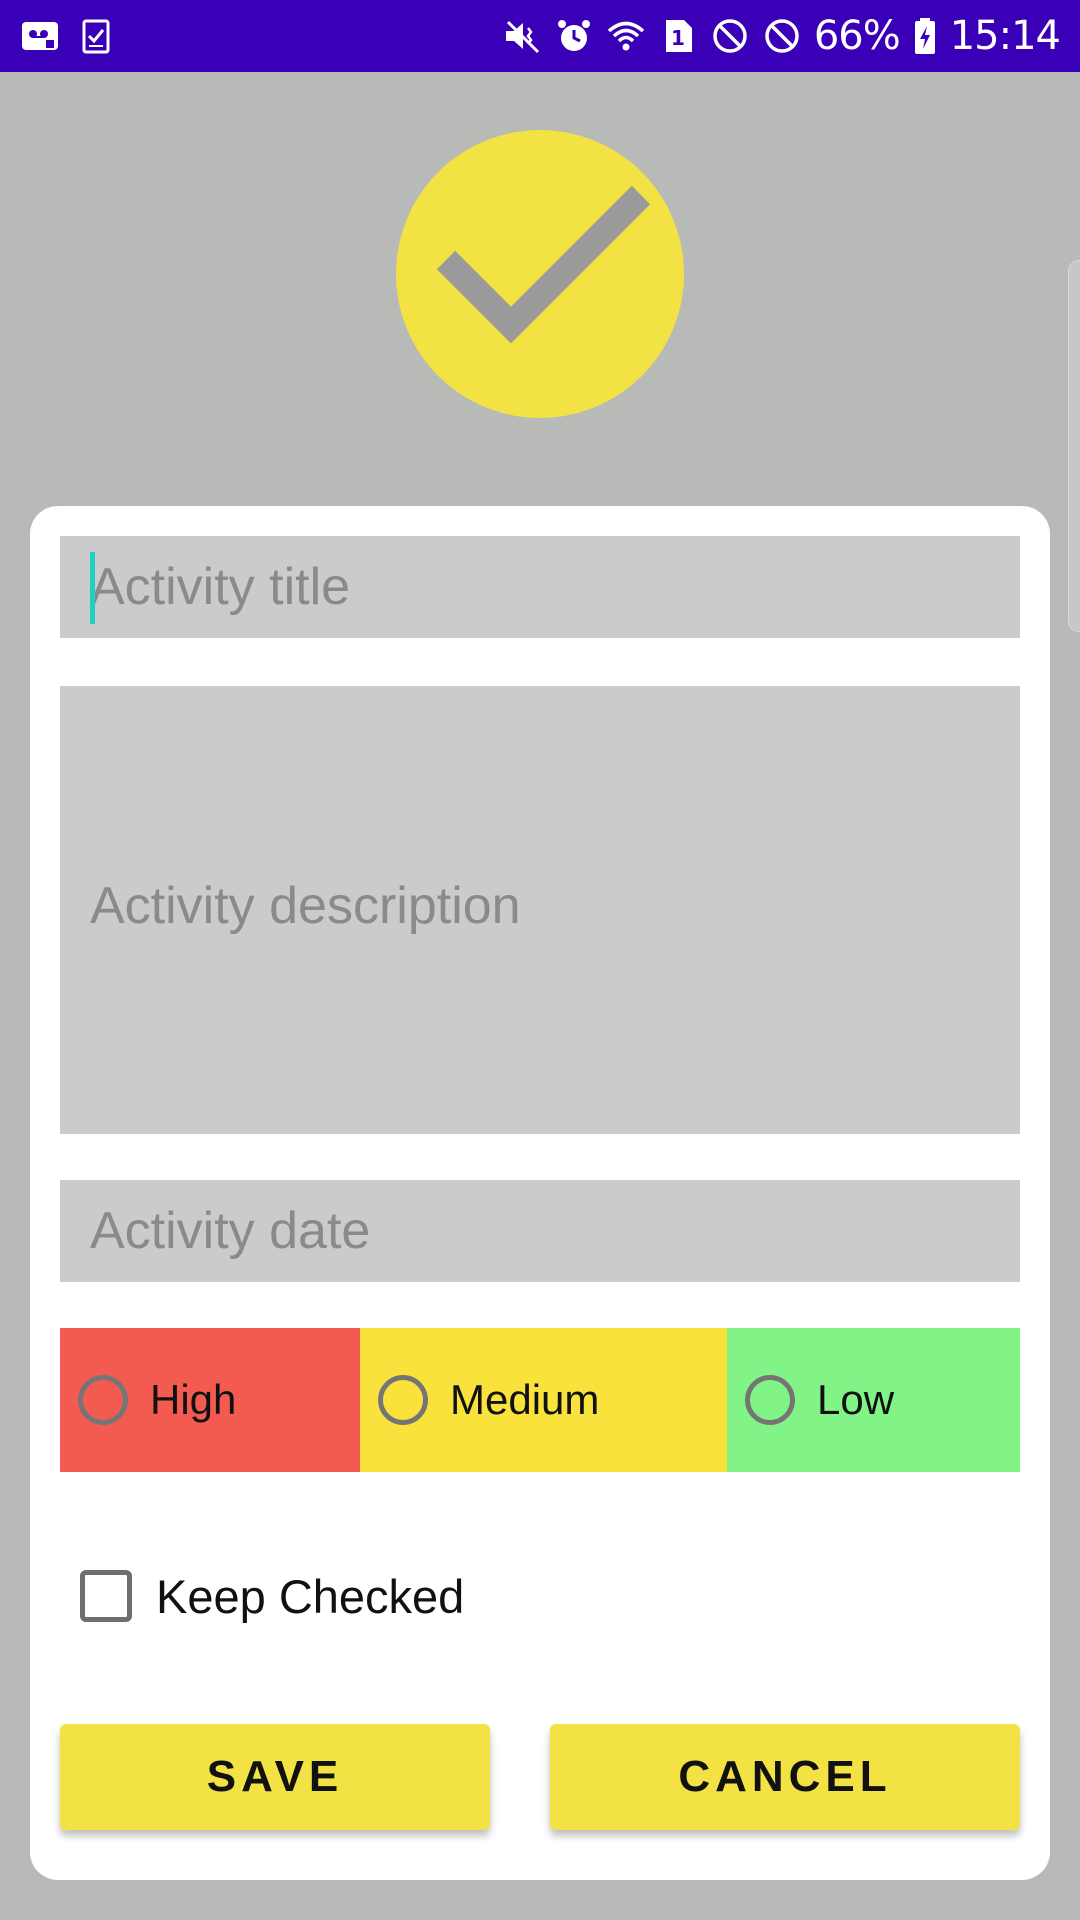 The width and height of the screenshot is (1080, 1920). What do you see at coordinates (525, 1399) in the screenshot?
I see `priority-label-medium: Medium` at bounding box center [525, 1399].